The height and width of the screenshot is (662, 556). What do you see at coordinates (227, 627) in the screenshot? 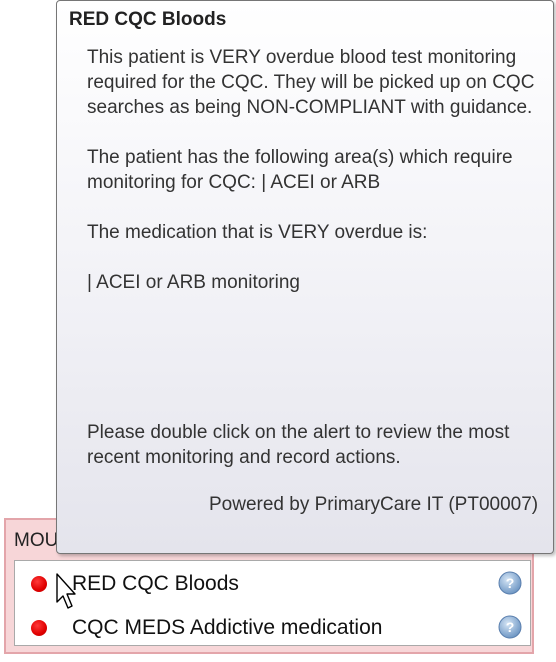
I see `alert-item-label: CQC MEDS Addictive medication` at bounding box center [227, 627].